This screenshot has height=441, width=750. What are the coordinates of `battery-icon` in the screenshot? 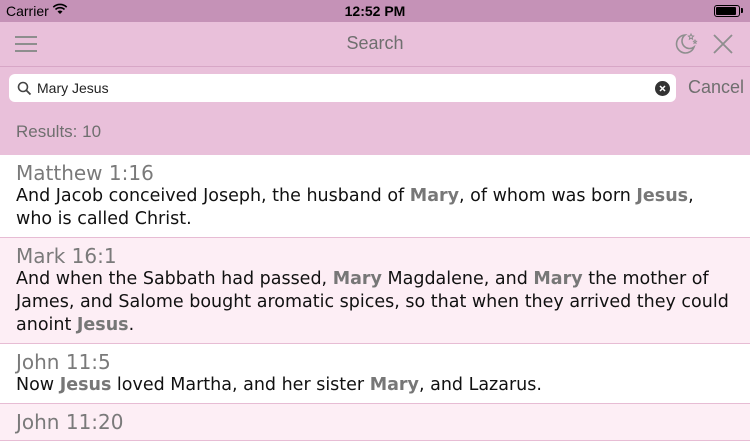 It's located at (727, 11).